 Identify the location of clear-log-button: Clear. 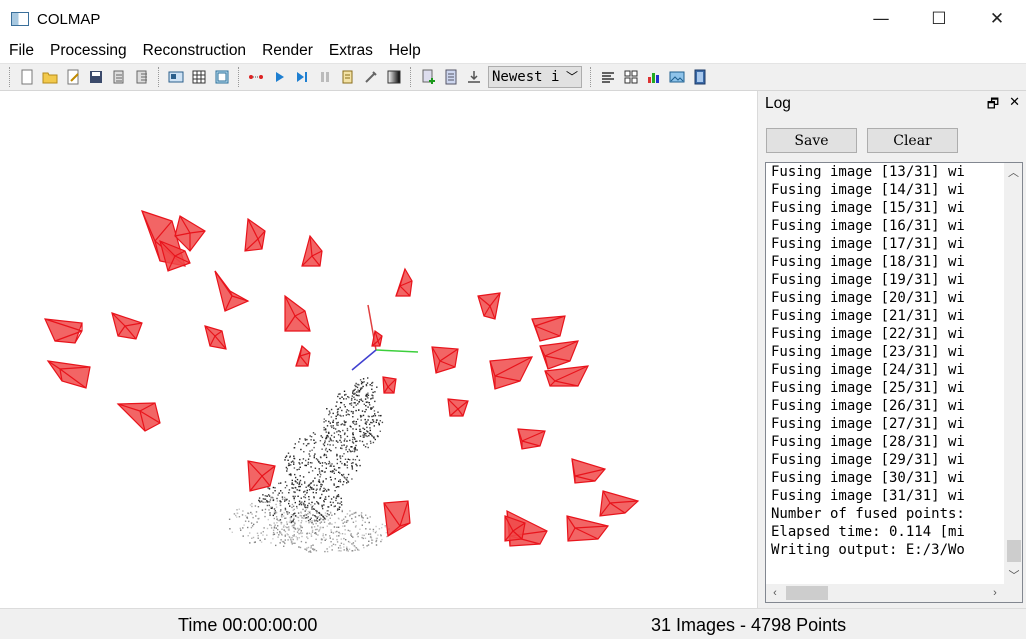
(912, 140).